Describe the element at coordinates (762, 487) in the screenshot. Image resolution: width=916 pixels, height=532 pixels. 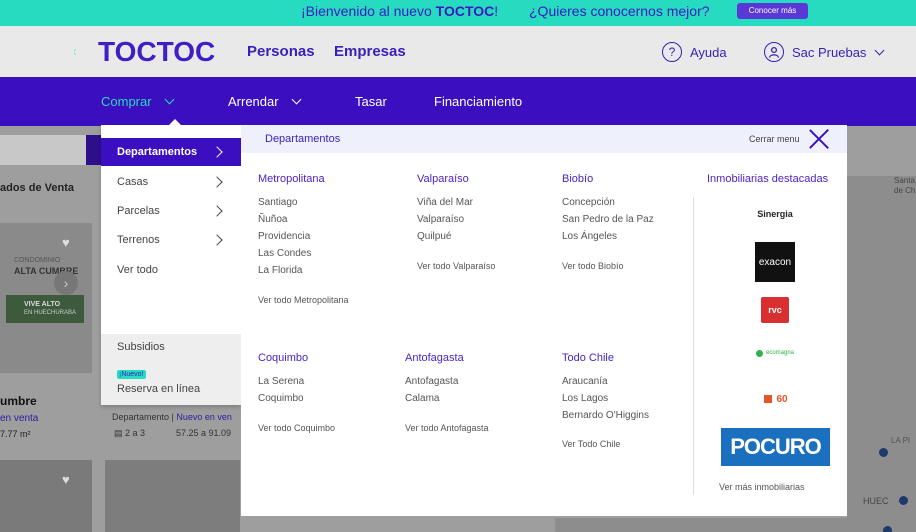
I see `see-more-builders: Ver más inmobiliarias` at that location.